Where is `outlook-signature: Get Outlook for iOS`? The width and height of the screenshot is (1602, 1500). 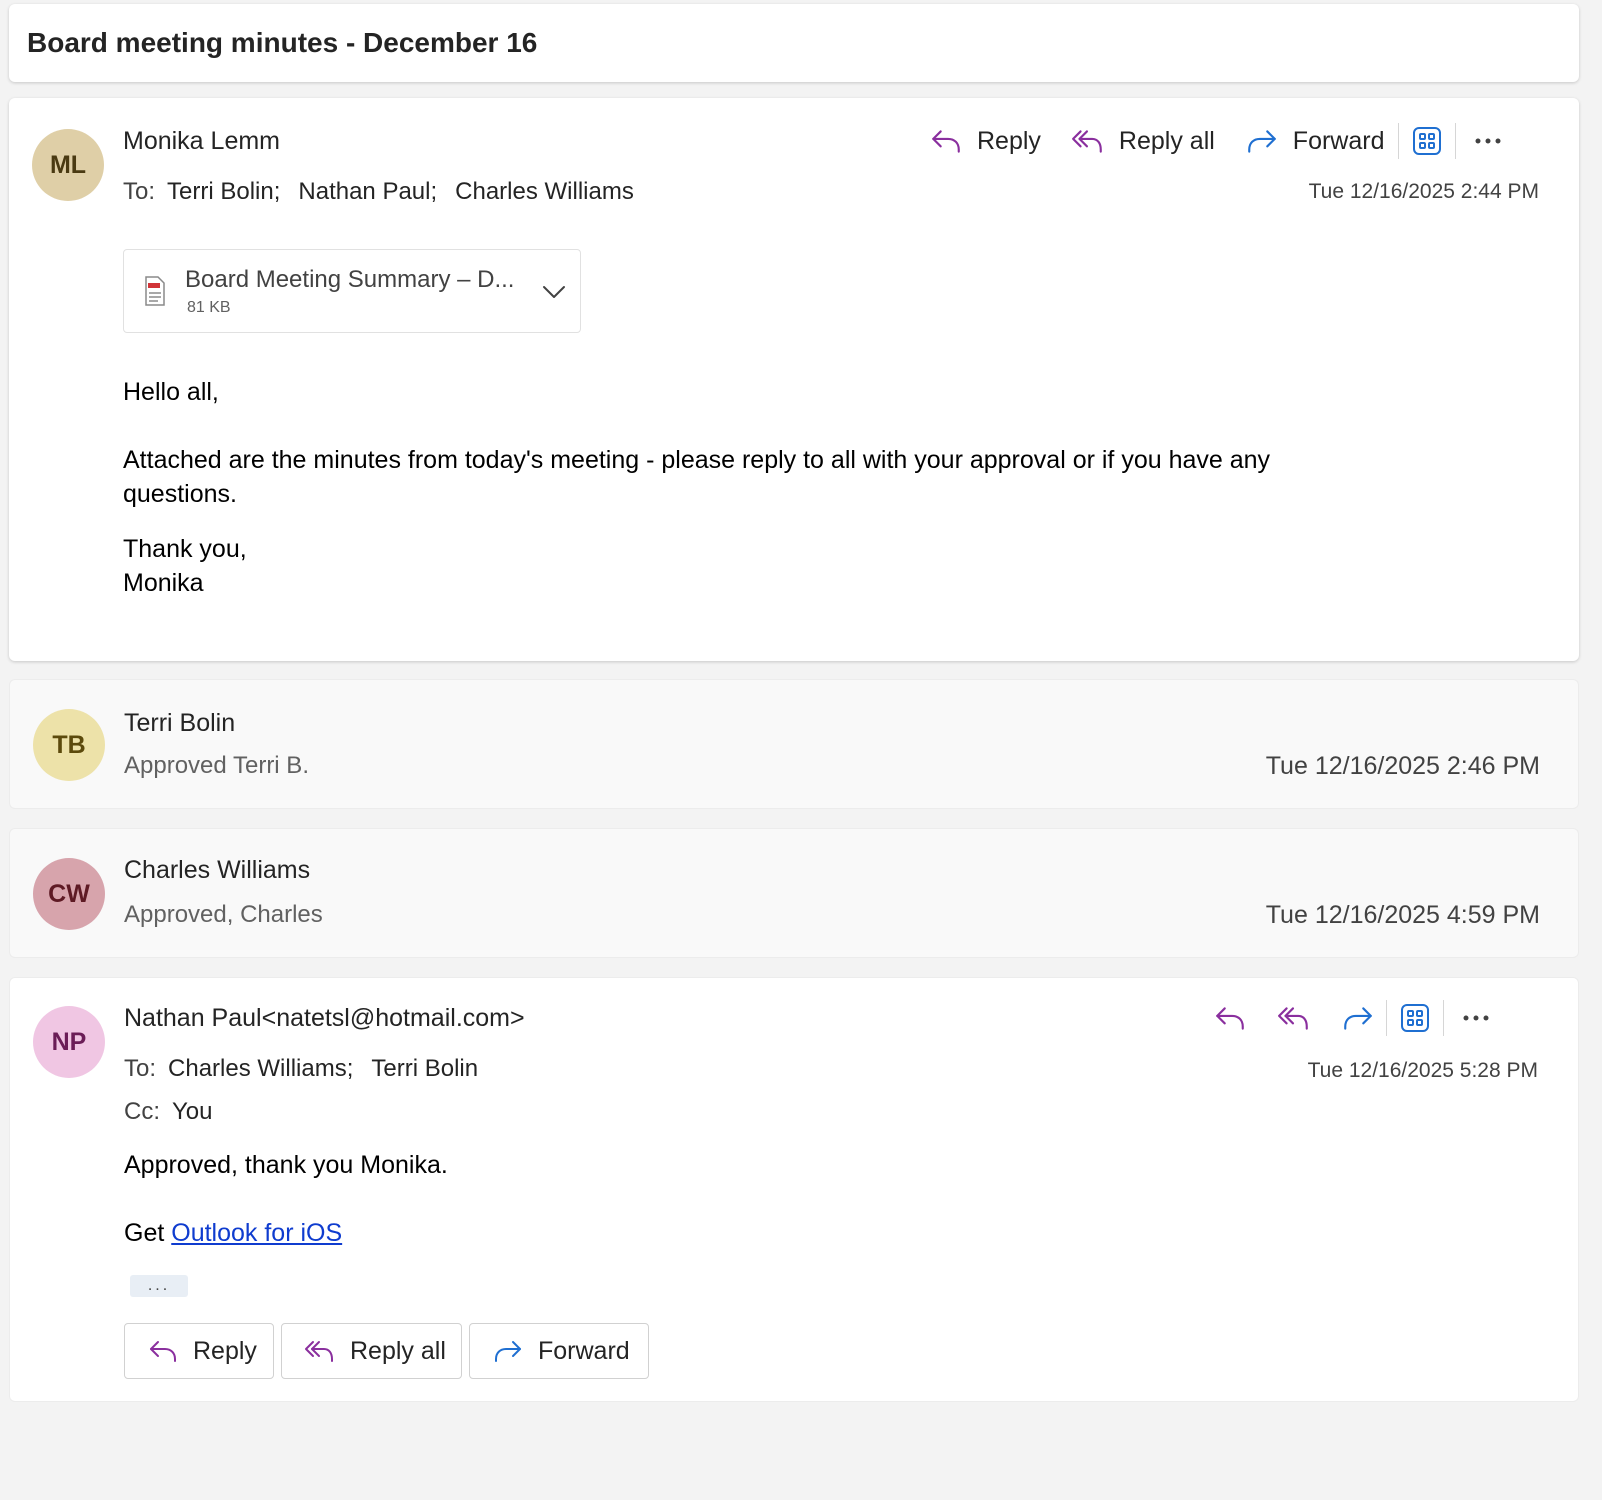 outlook-signature: Get Outlook for iOS is located at coordinates (233, 1233).